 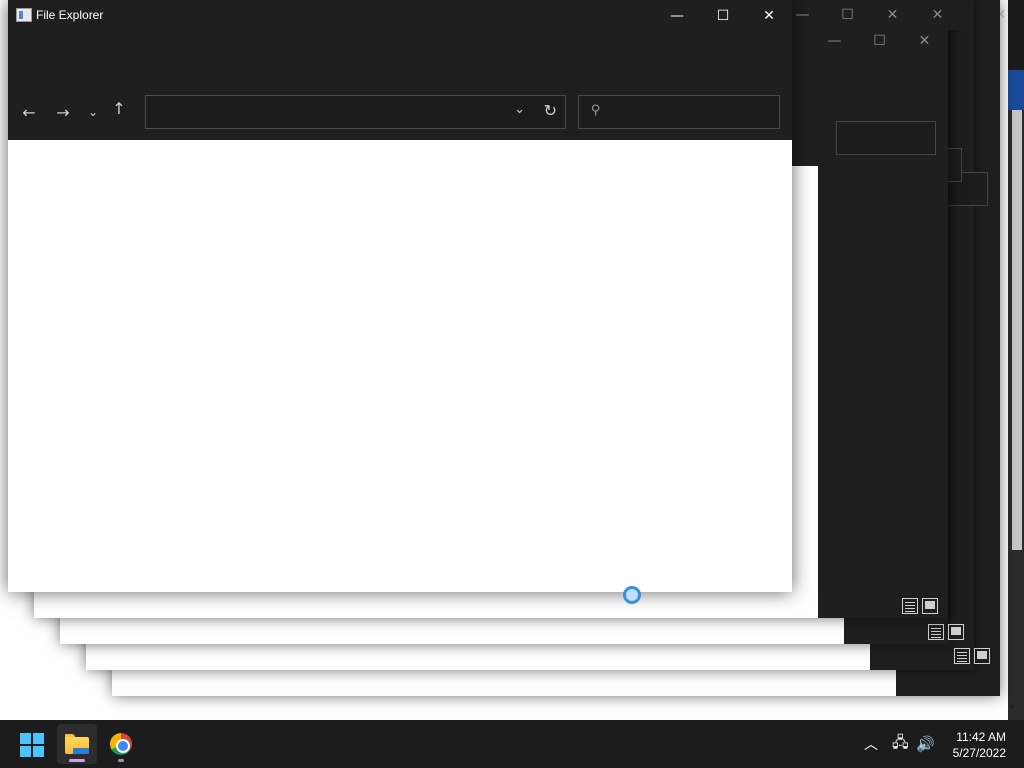 What do you see at coordinates (70, 15) in the screenshot?
I see `window-title: File Explorer` at bounding box center [70, 15].